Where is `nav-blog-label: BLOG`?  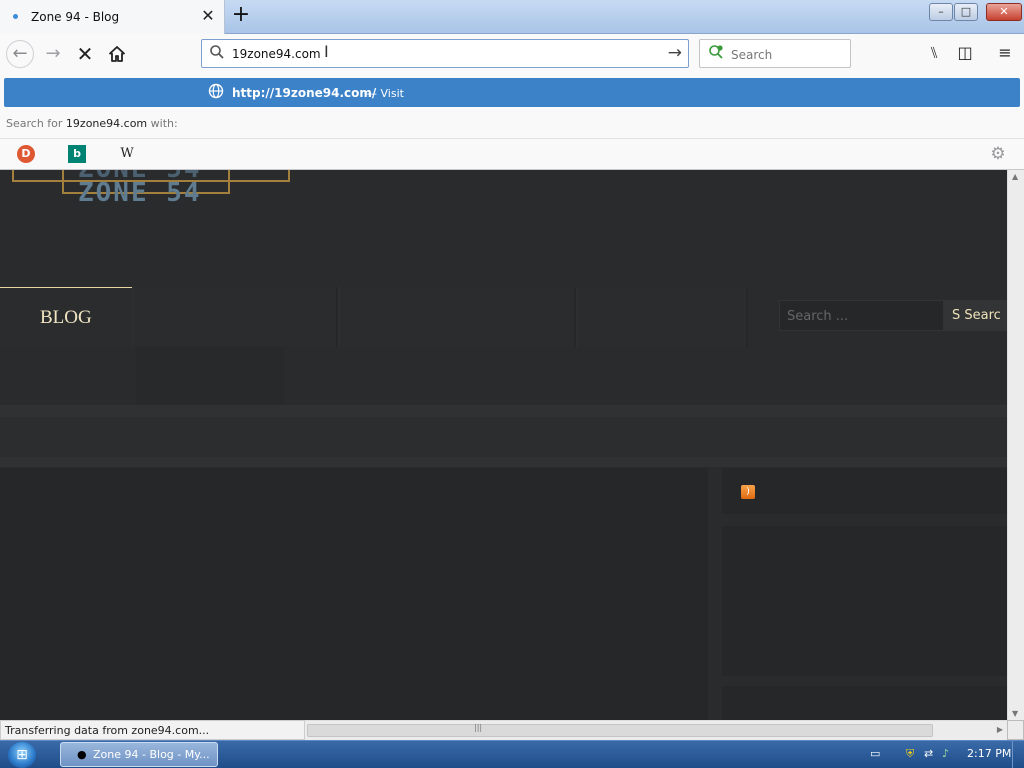 nav-blog-label: BLOG is located at coordinates (66, 317).